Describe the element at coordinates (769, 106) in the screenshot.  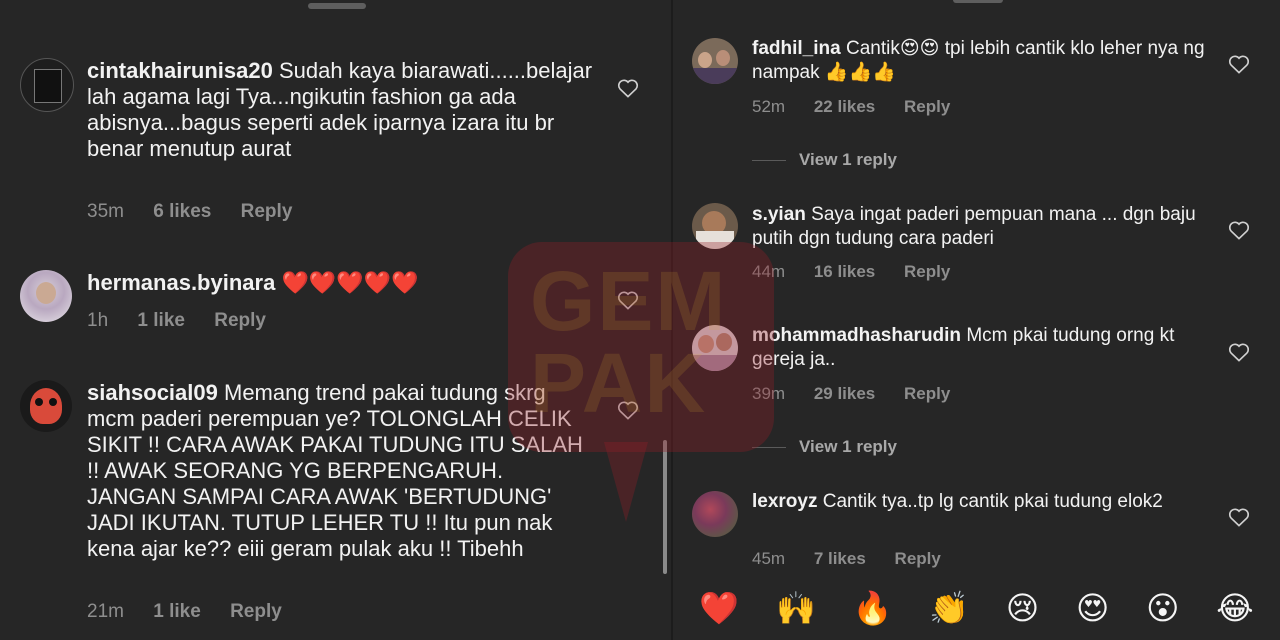
I see `comment-time: 52m` at that location.